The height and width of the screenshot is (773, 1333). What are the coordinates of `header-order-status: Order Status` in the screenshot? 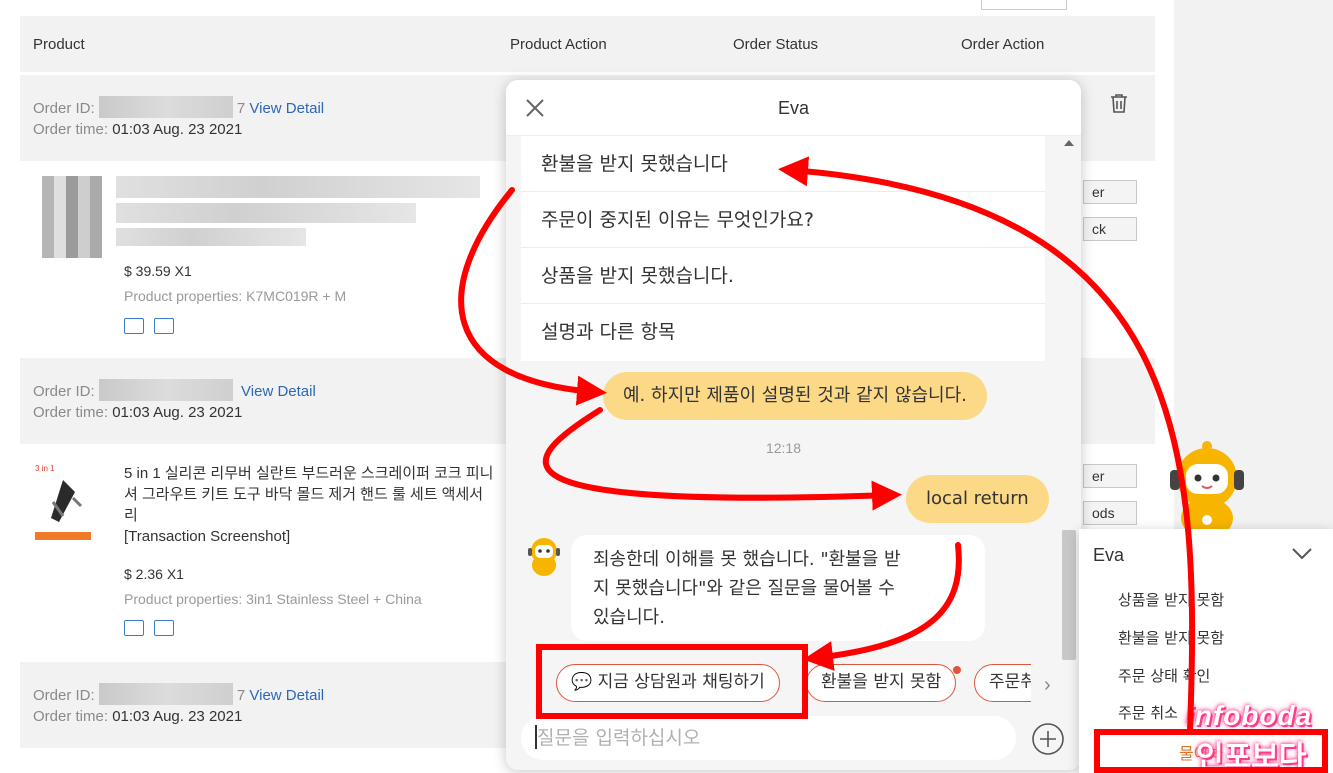 It's located at (776, 44).